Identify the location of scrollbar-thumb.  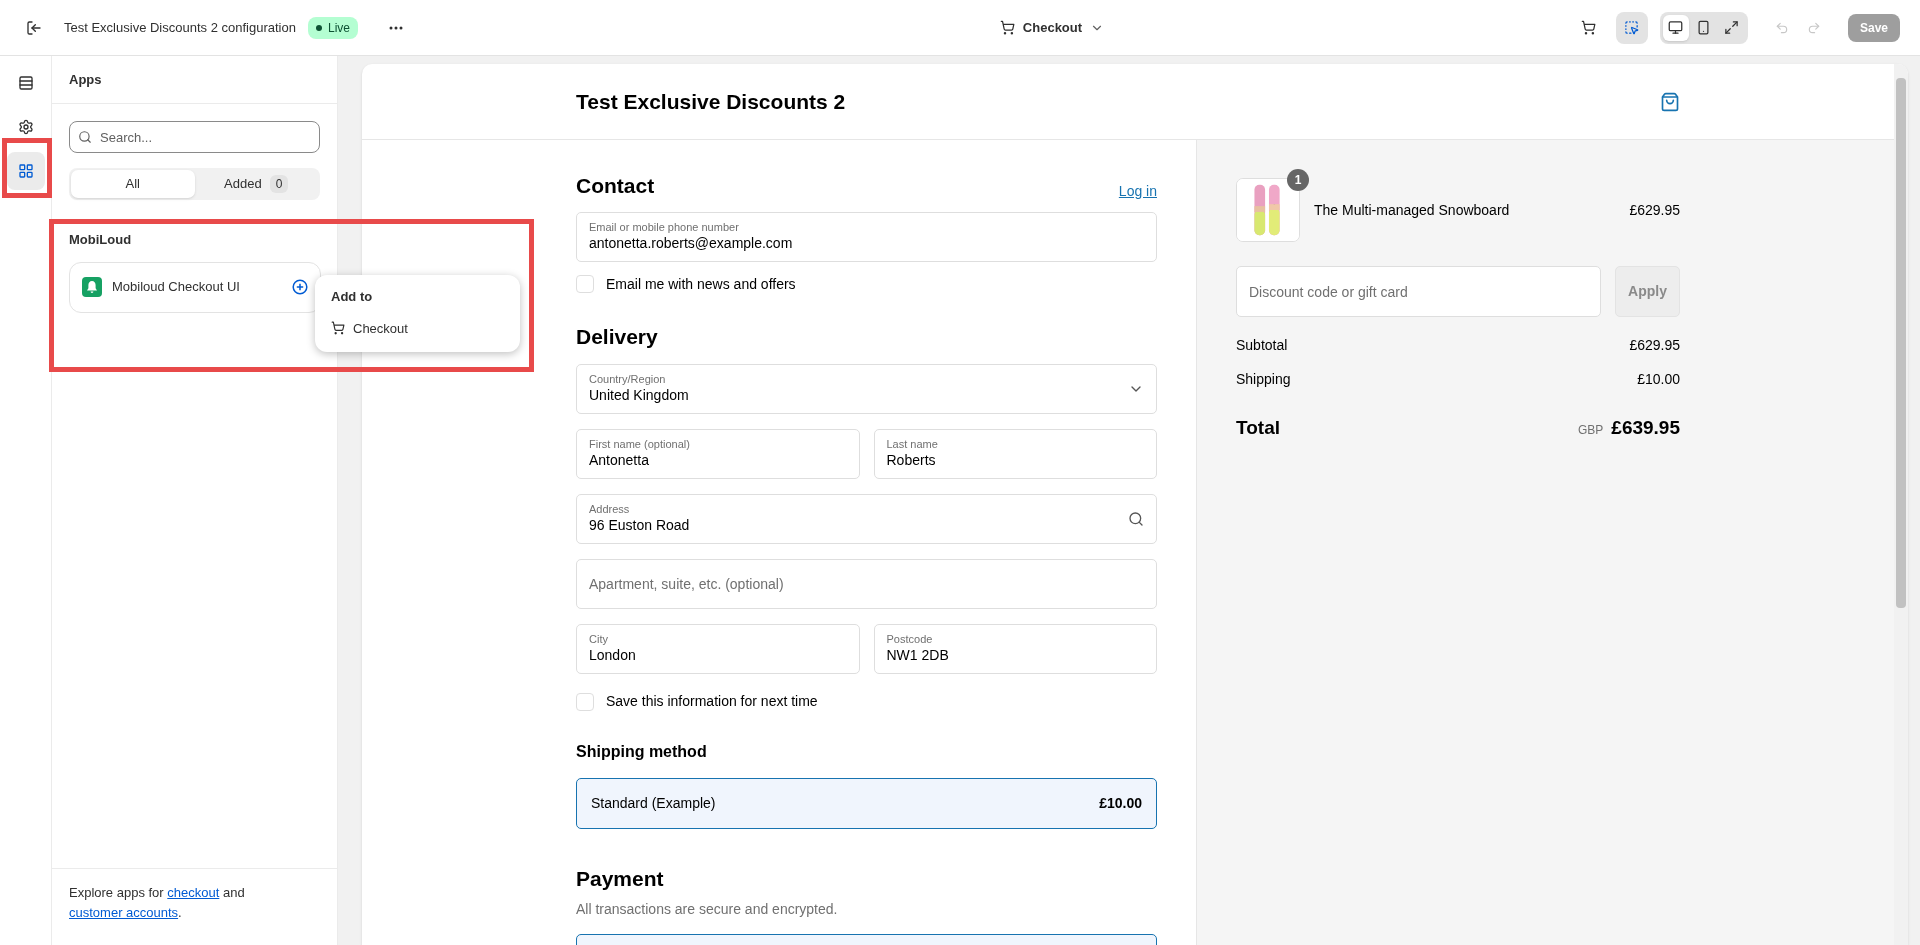
(1901, 343).